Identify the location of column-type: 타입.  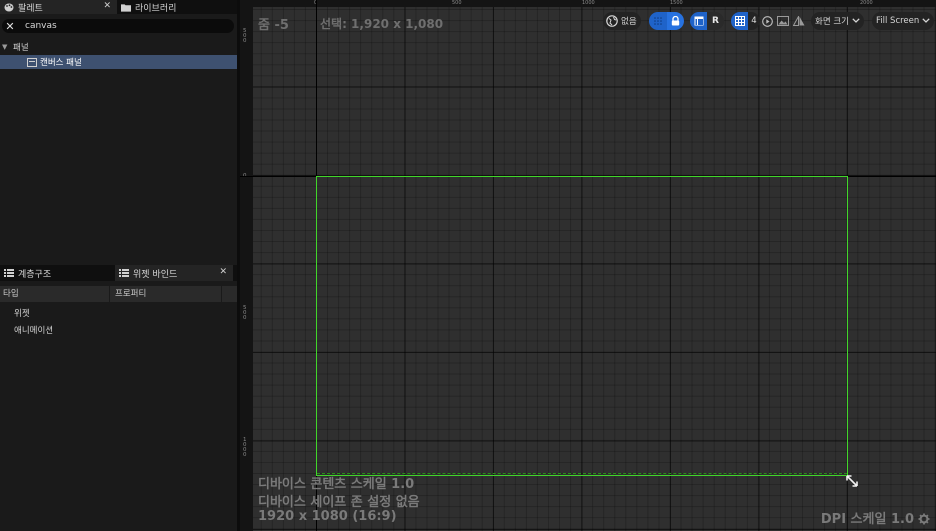
(55, 294).